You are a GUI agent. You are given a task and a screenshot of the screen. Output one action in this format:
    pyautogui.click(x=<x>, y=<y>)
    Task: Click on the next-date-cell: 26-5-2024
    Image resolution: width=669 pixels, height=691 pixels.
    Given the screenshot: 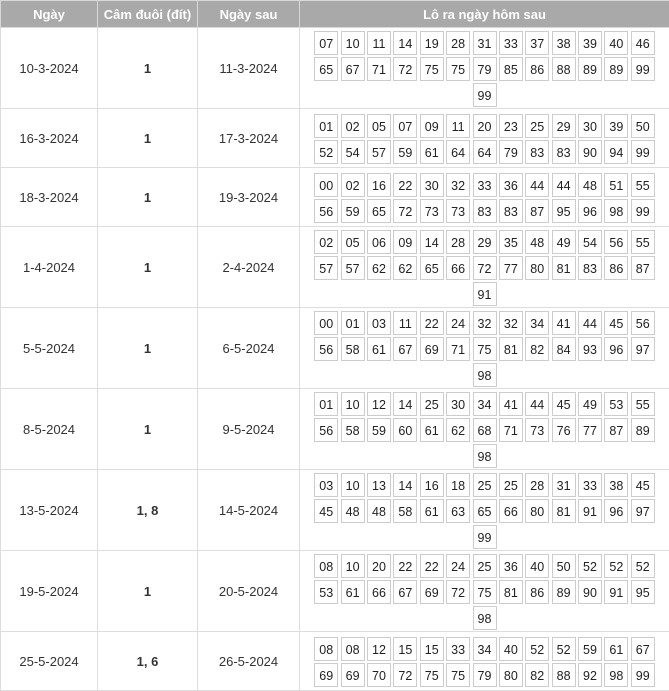 What is the action you would take?
    pyautogui.click(x=249, y=661)
    